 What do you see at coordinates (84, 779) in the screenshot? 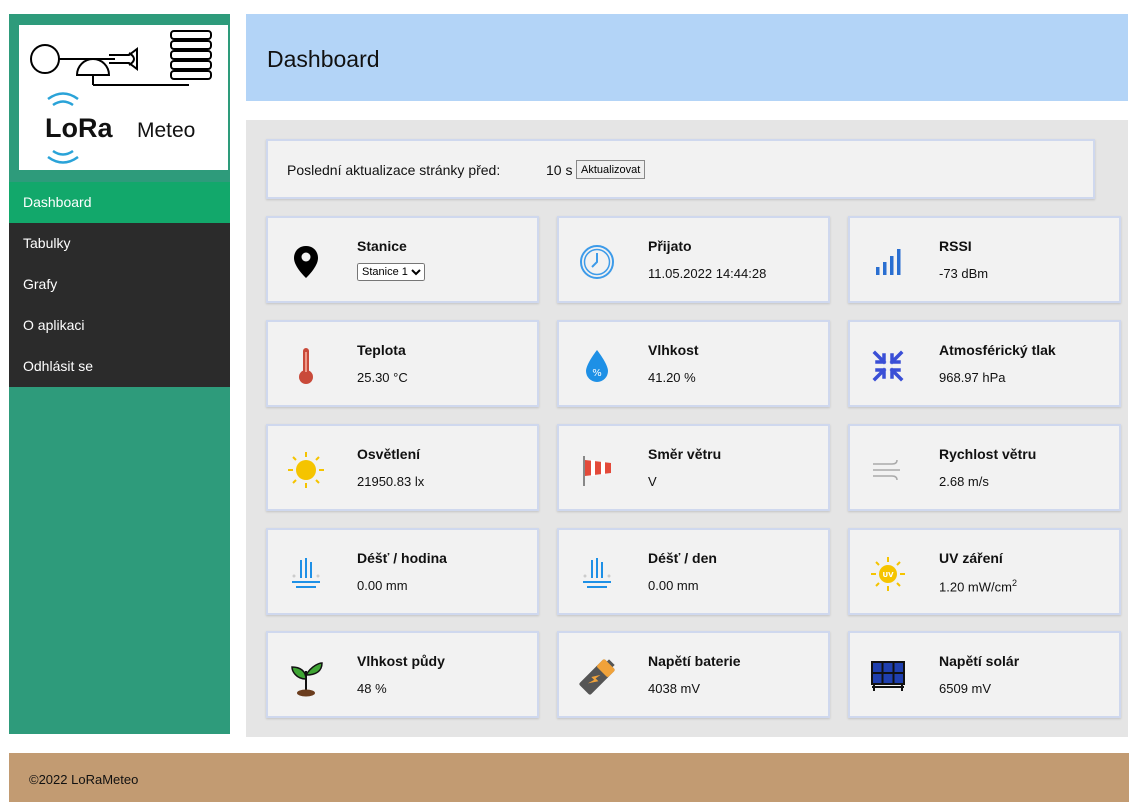
I see `footer-copyright: ©2022 LoRaMeteo` at bounding box center [84, 779].